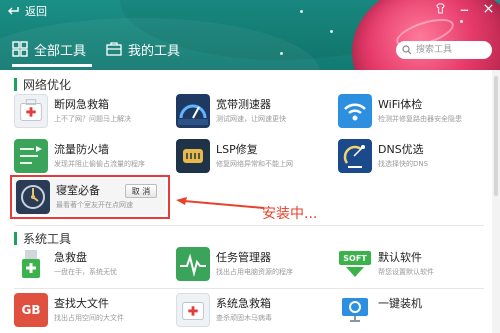  I want to click on svg-text: GB, so click(31, 310).